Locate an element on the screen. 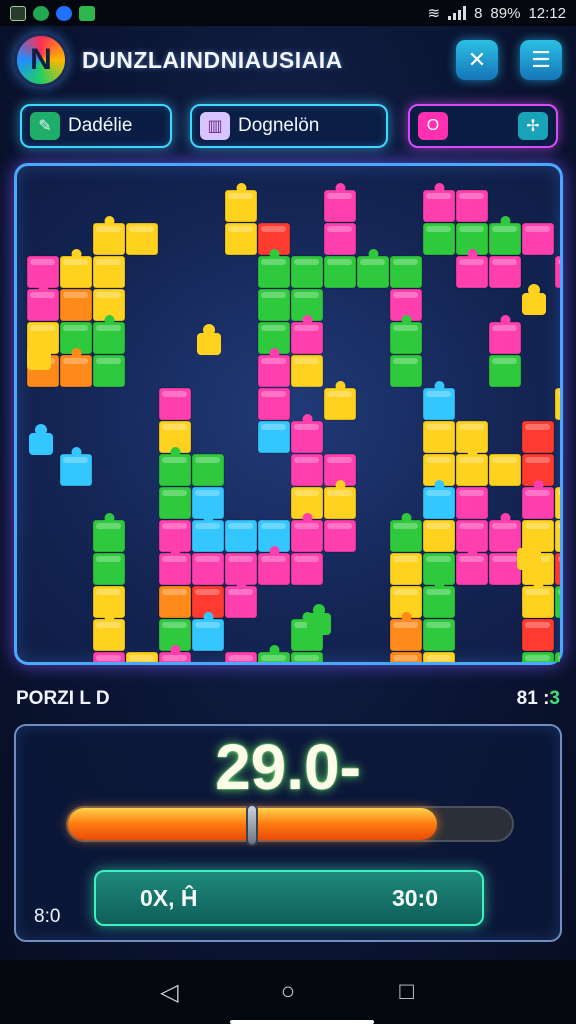  score-display: 29.0- is located at coordinates (288, 767).